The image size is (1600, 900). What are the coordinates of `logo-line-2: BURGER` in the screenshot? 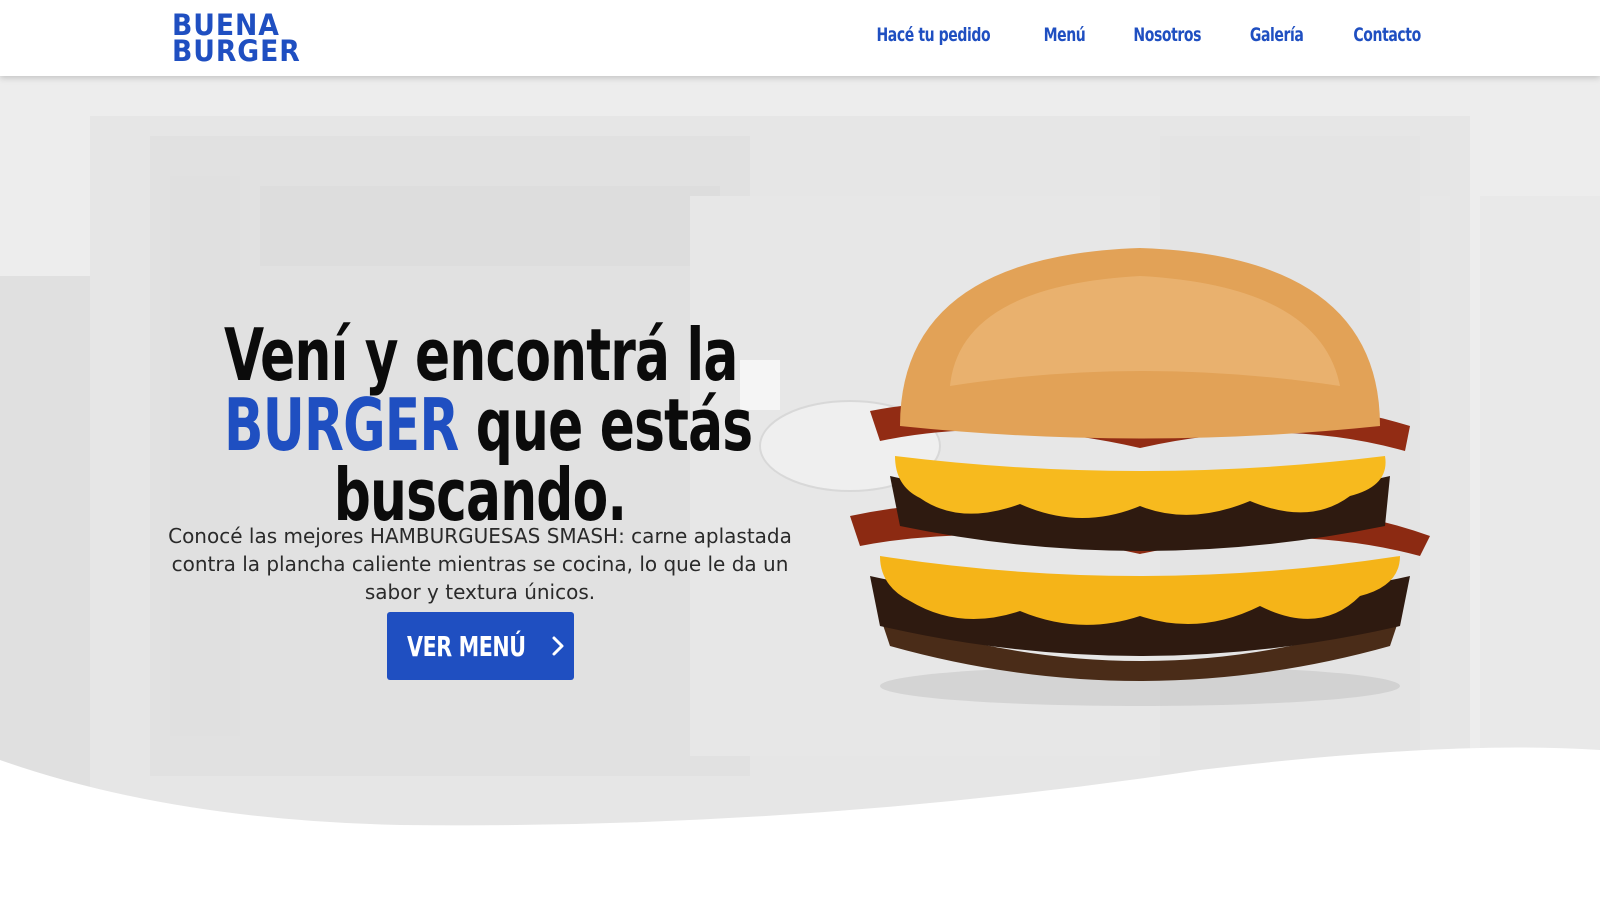 It's located at (236, 51).